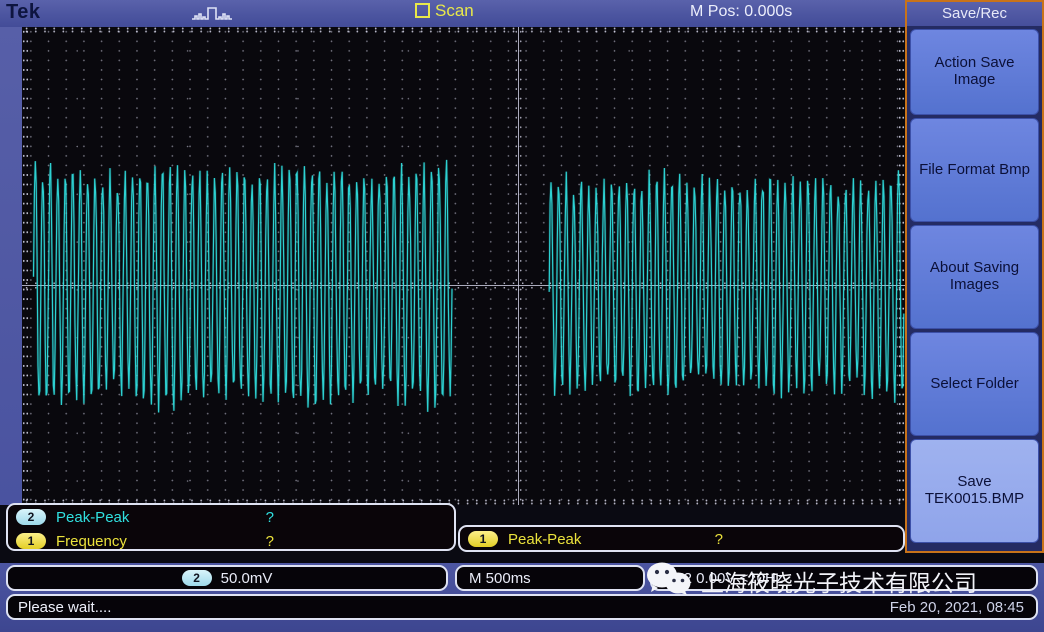  I want to click on menu-button-action-save-image: Action Save Image, so click(974, 72).